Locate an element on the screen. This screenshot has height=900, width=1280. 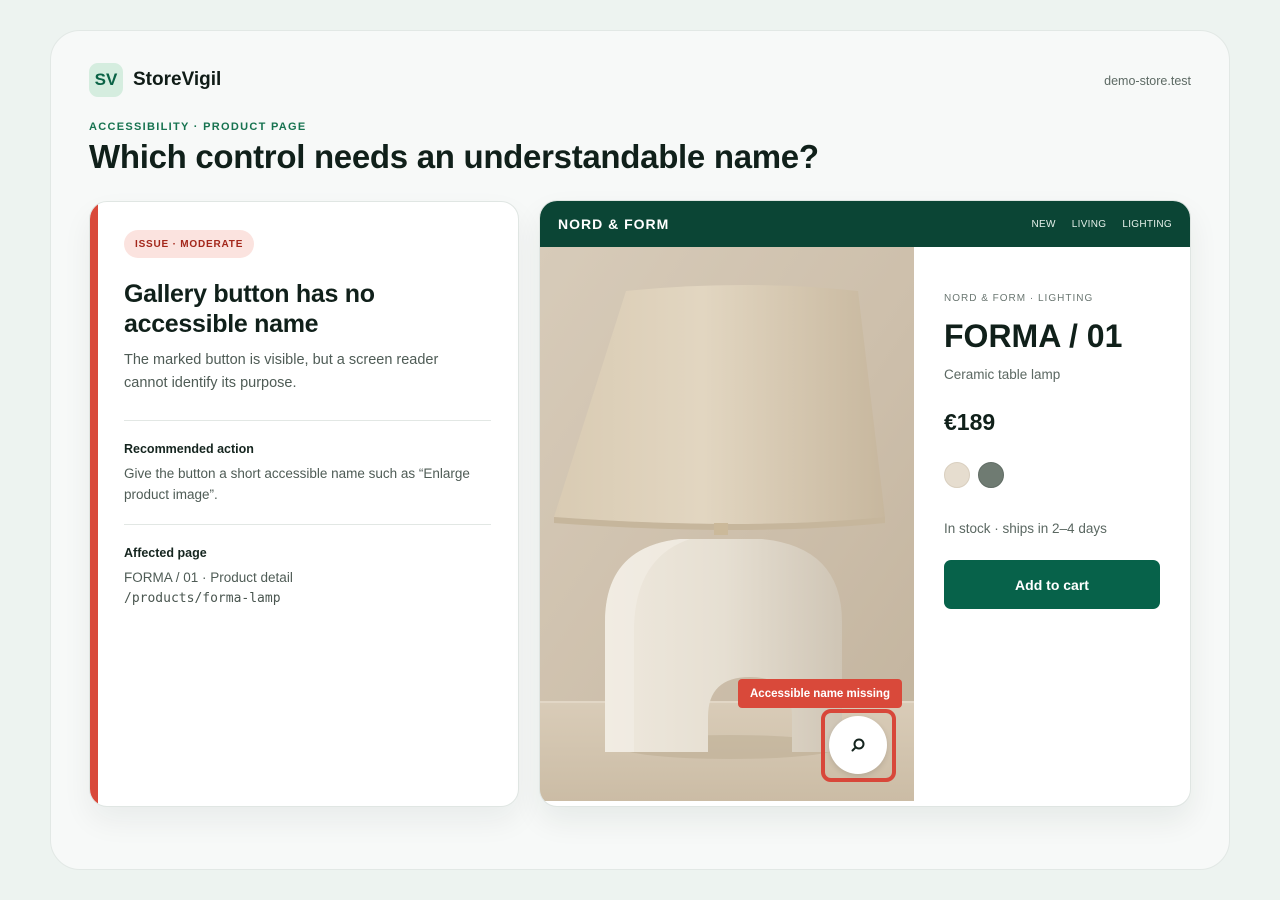
site-domain: demo-store.test is located at coordinates (1147, 81).